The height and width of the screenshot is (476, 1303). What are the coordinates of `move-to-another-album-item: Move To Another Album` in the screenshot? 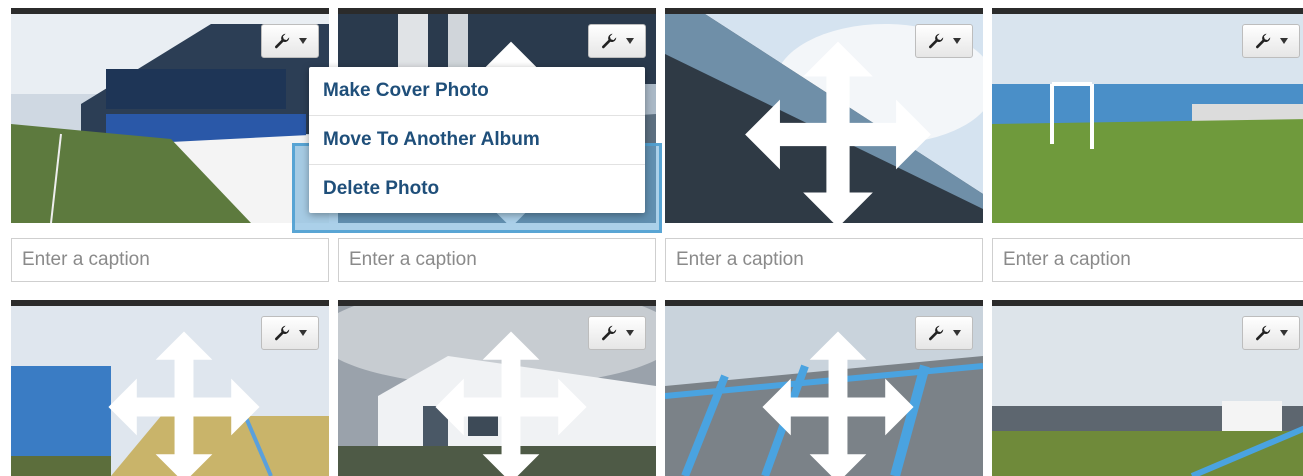 It's located at (477, 140).